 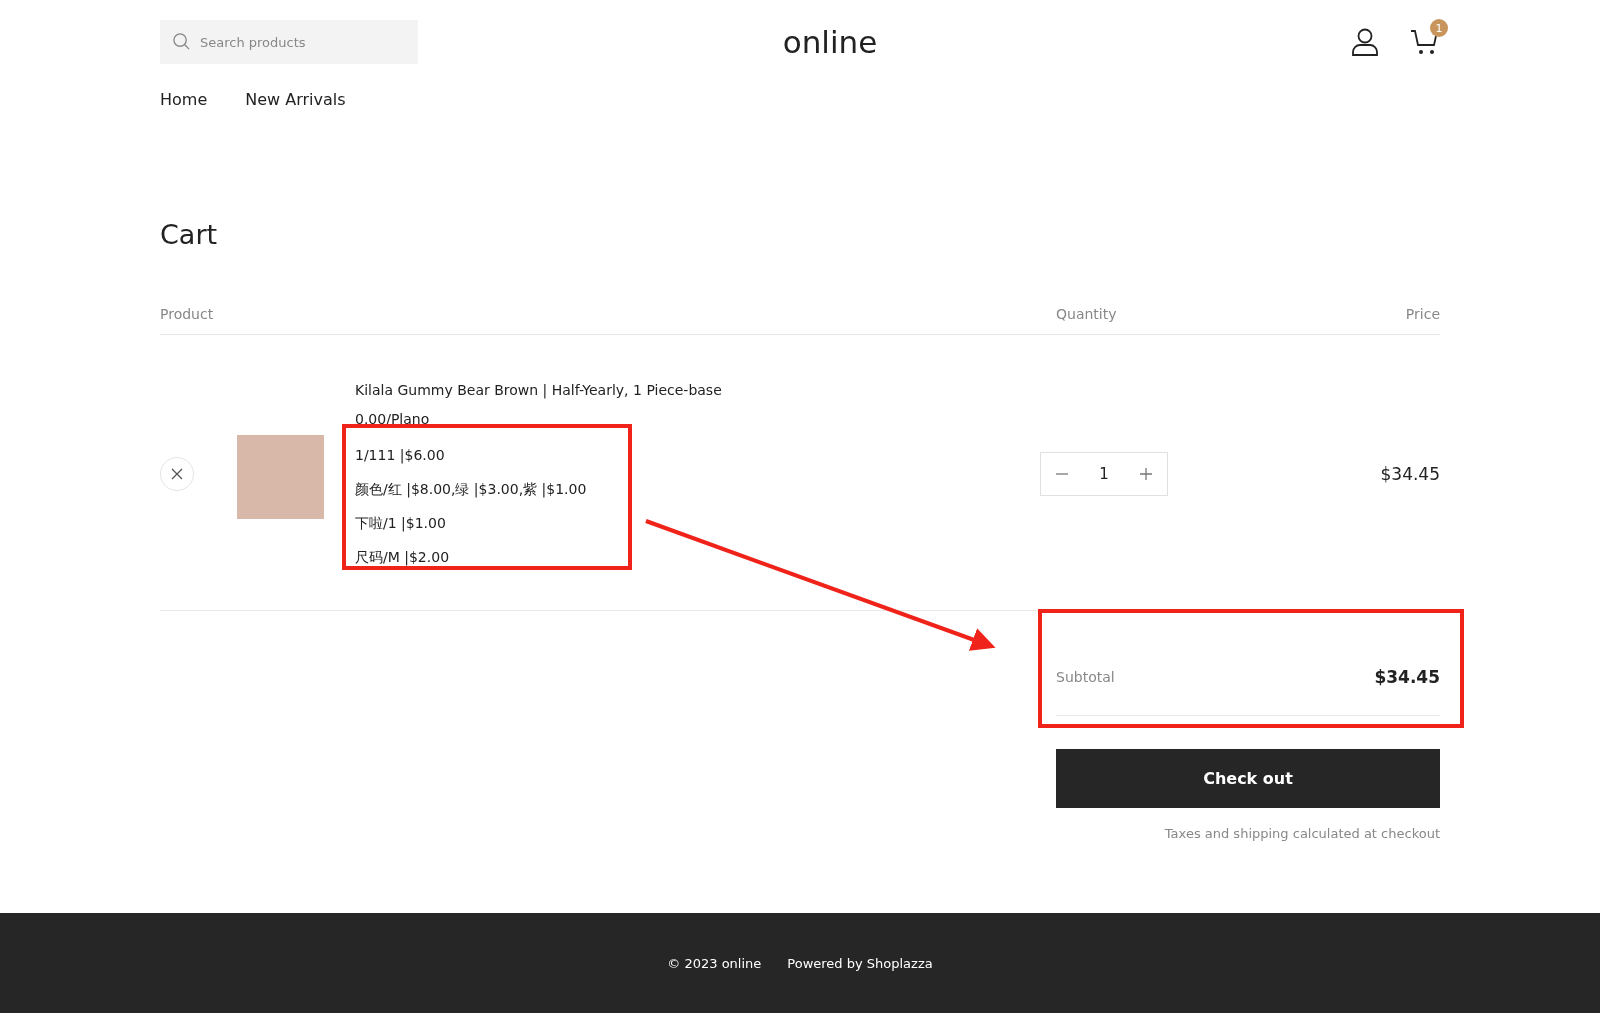 I want to click on product-name: Kilala Gummy Bear Brown | Half-Yearly, 1 Piece-base, so click(x=697, y=390).